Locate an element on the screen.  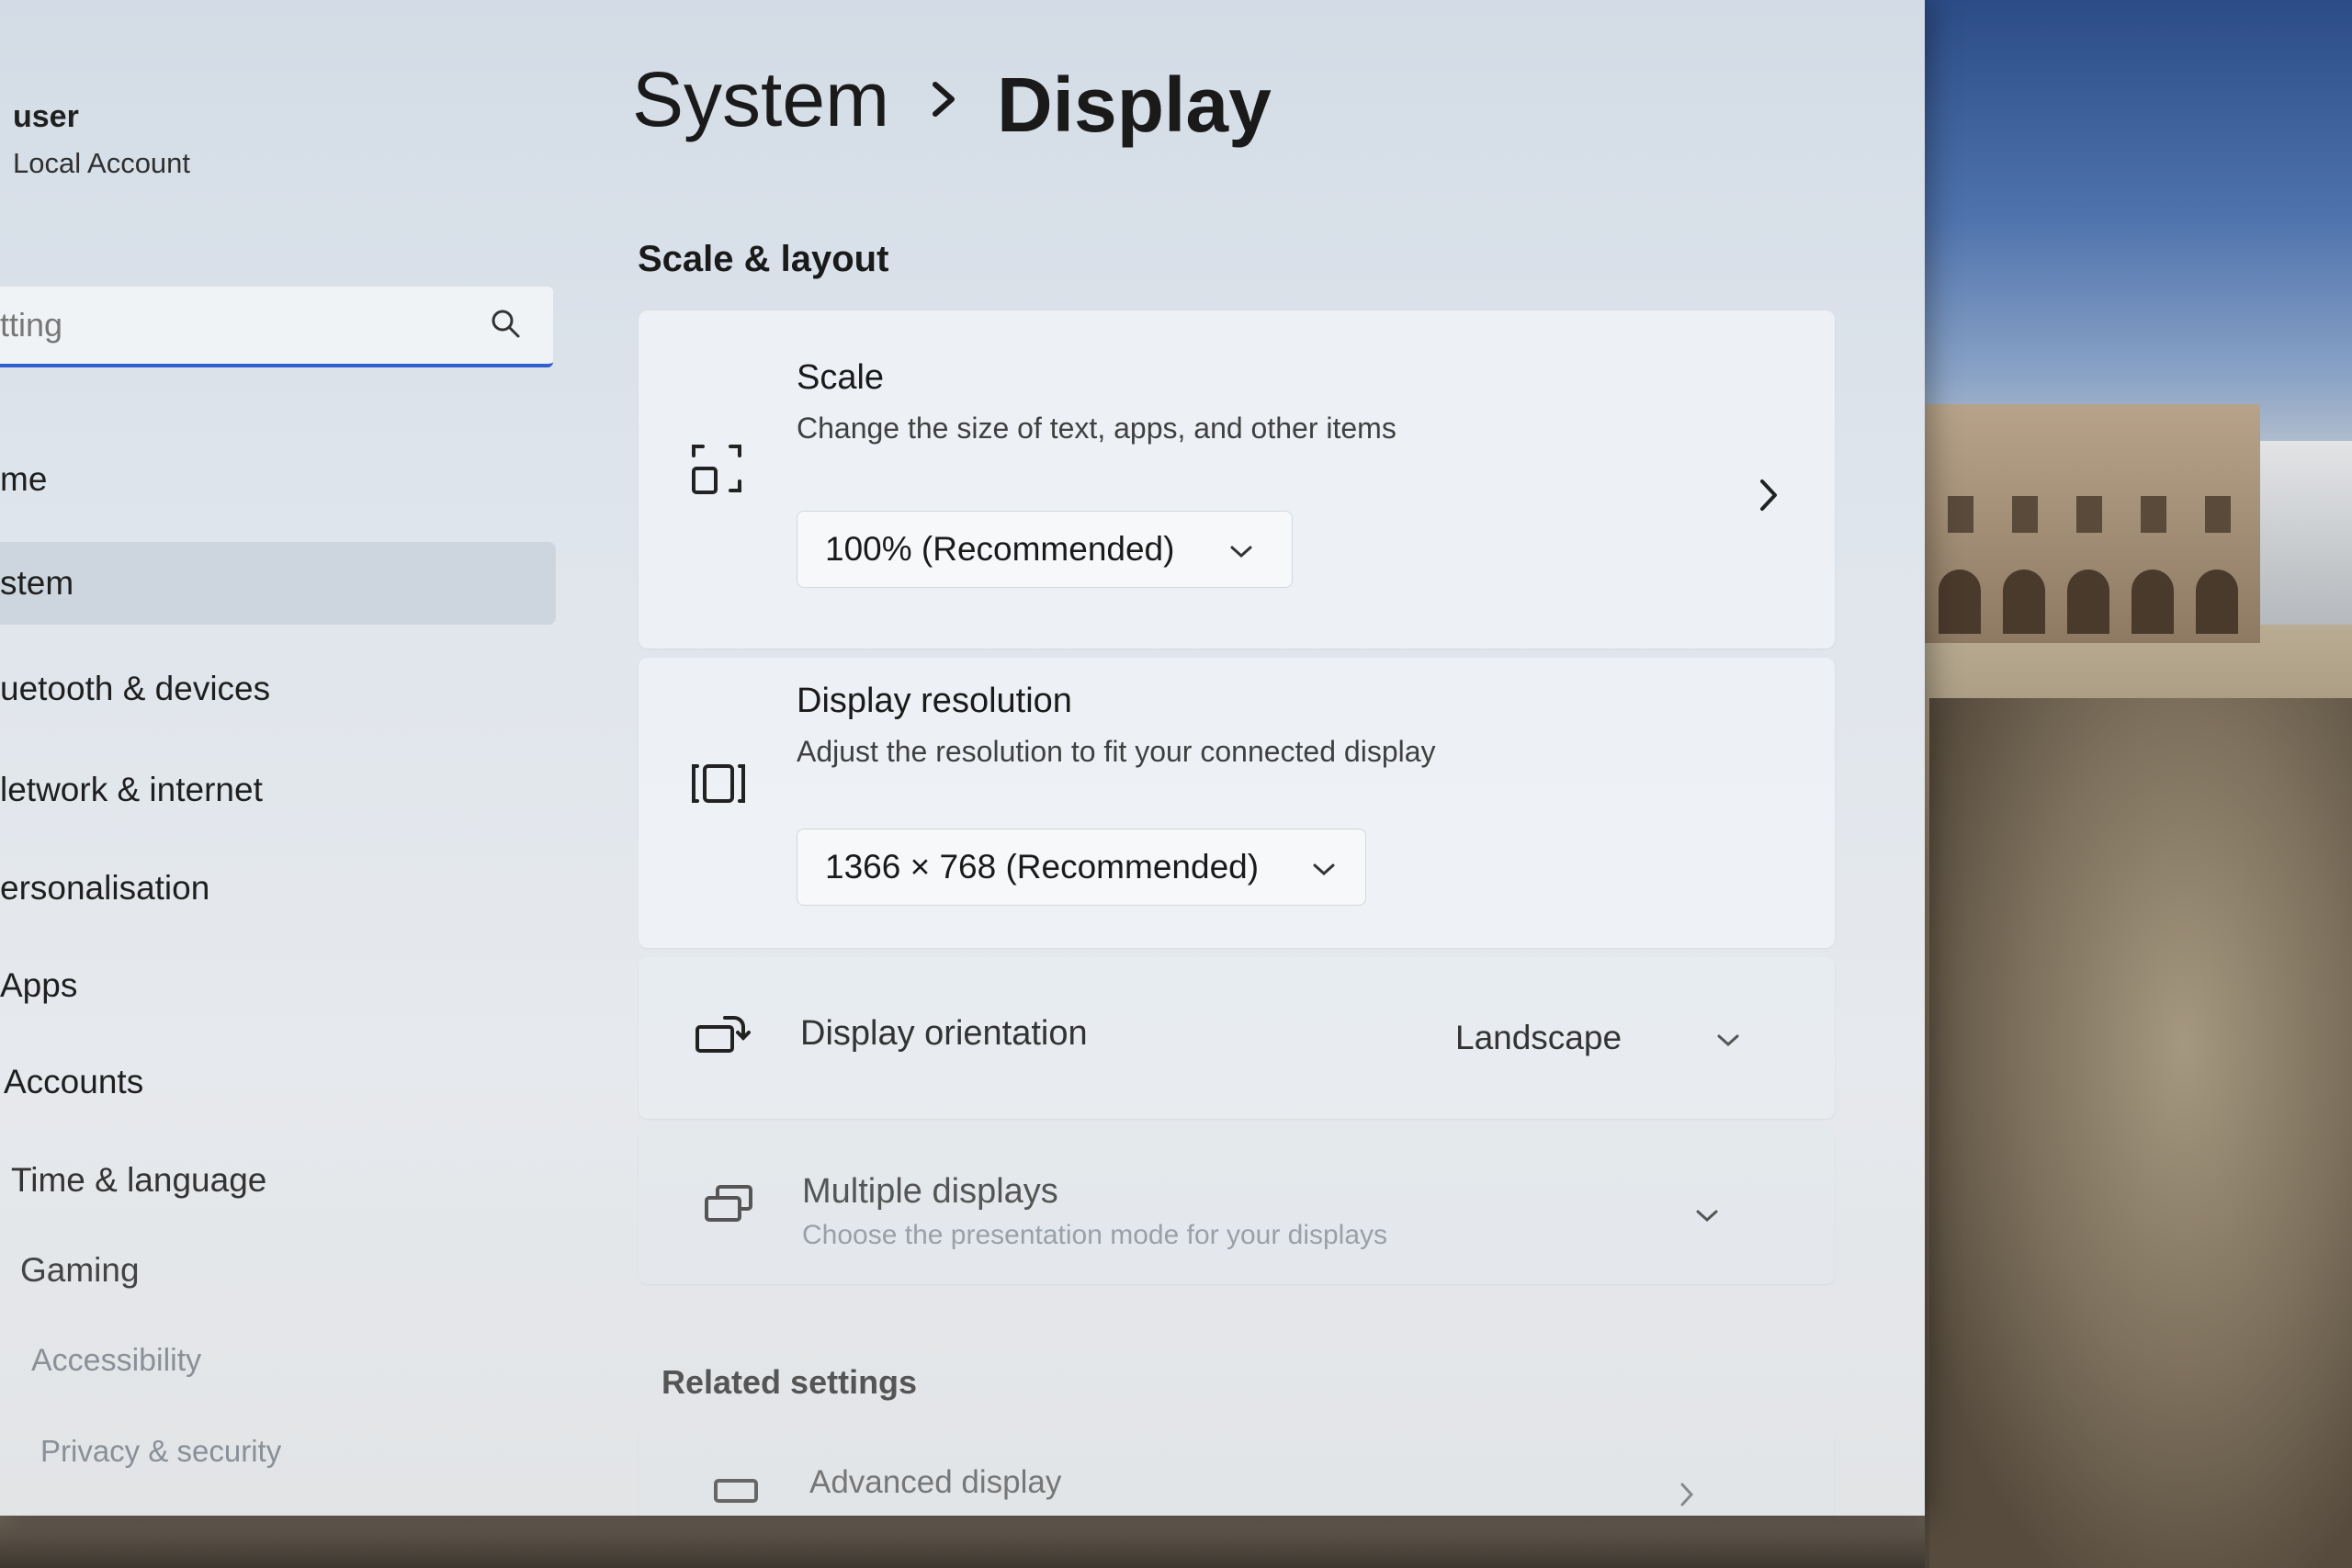
wallpaper-cliff is located at coordinates (2140, 1133).